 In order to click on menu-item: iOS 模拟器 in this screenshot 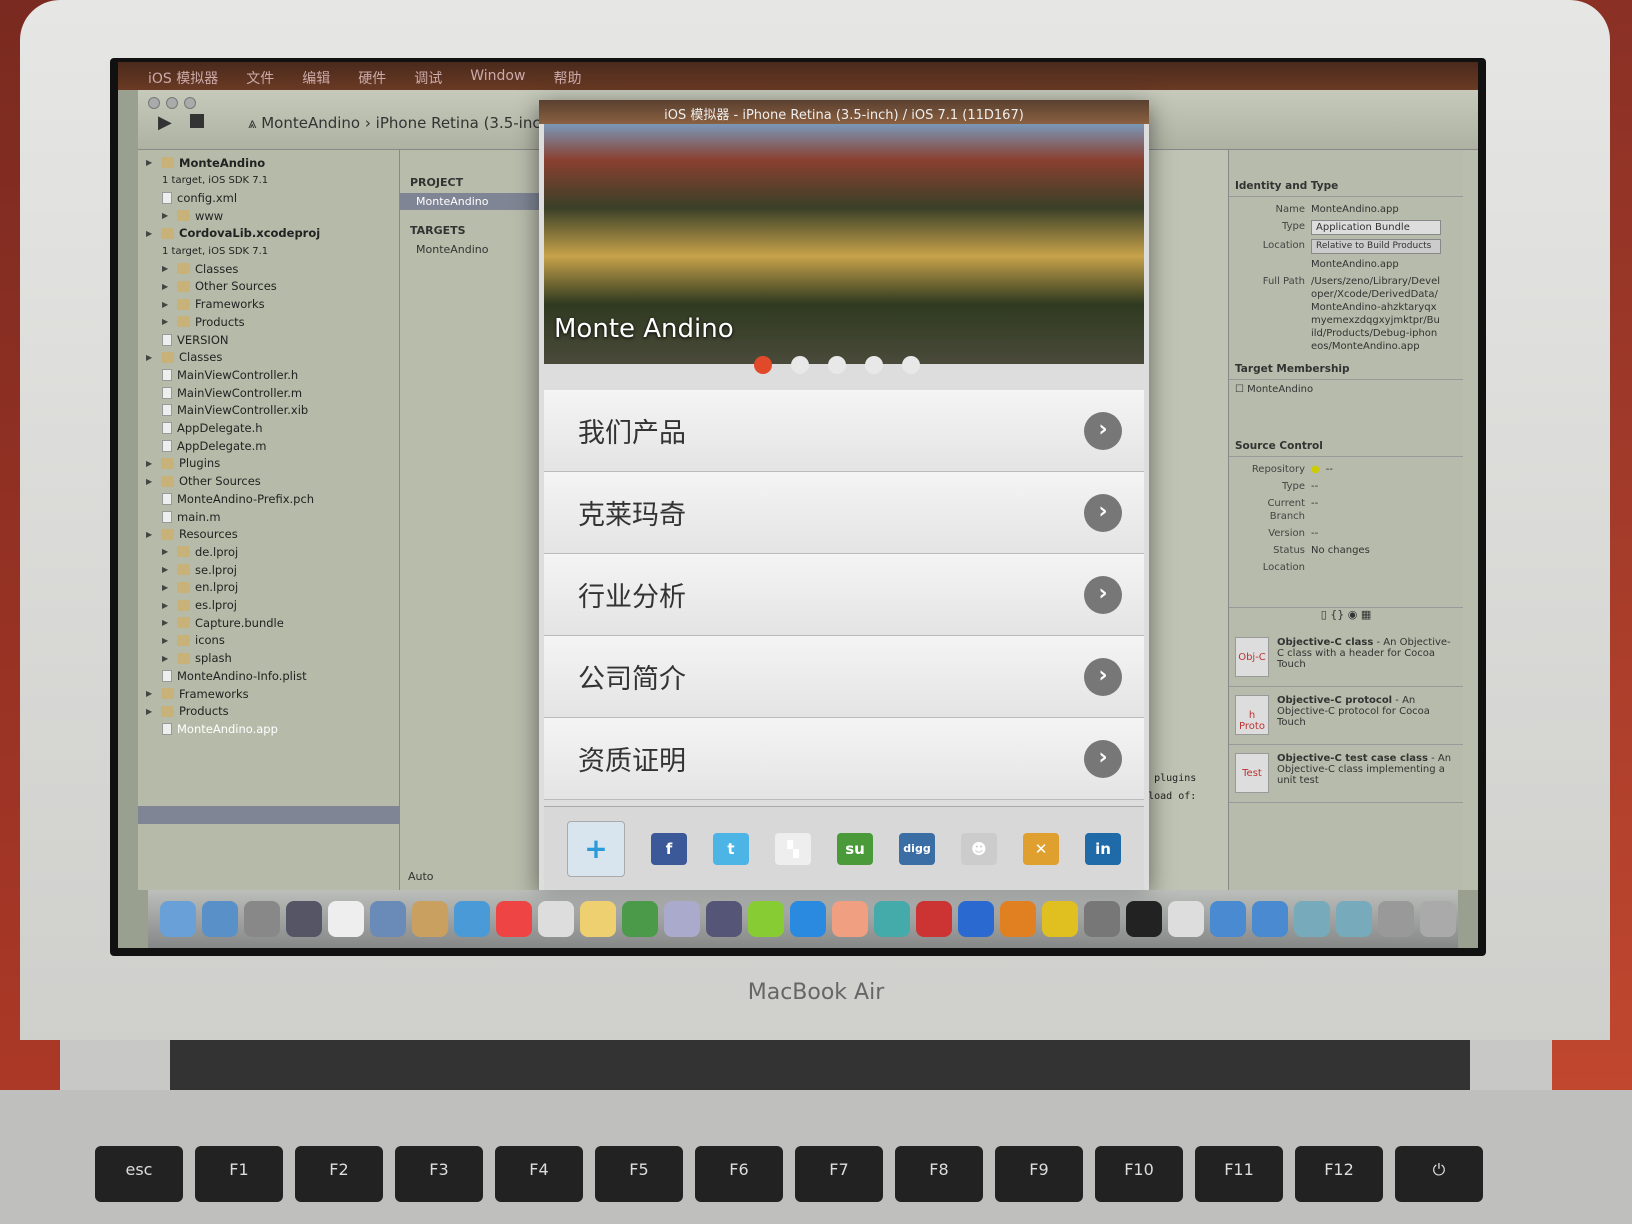, I will do `click(183, 77)`.